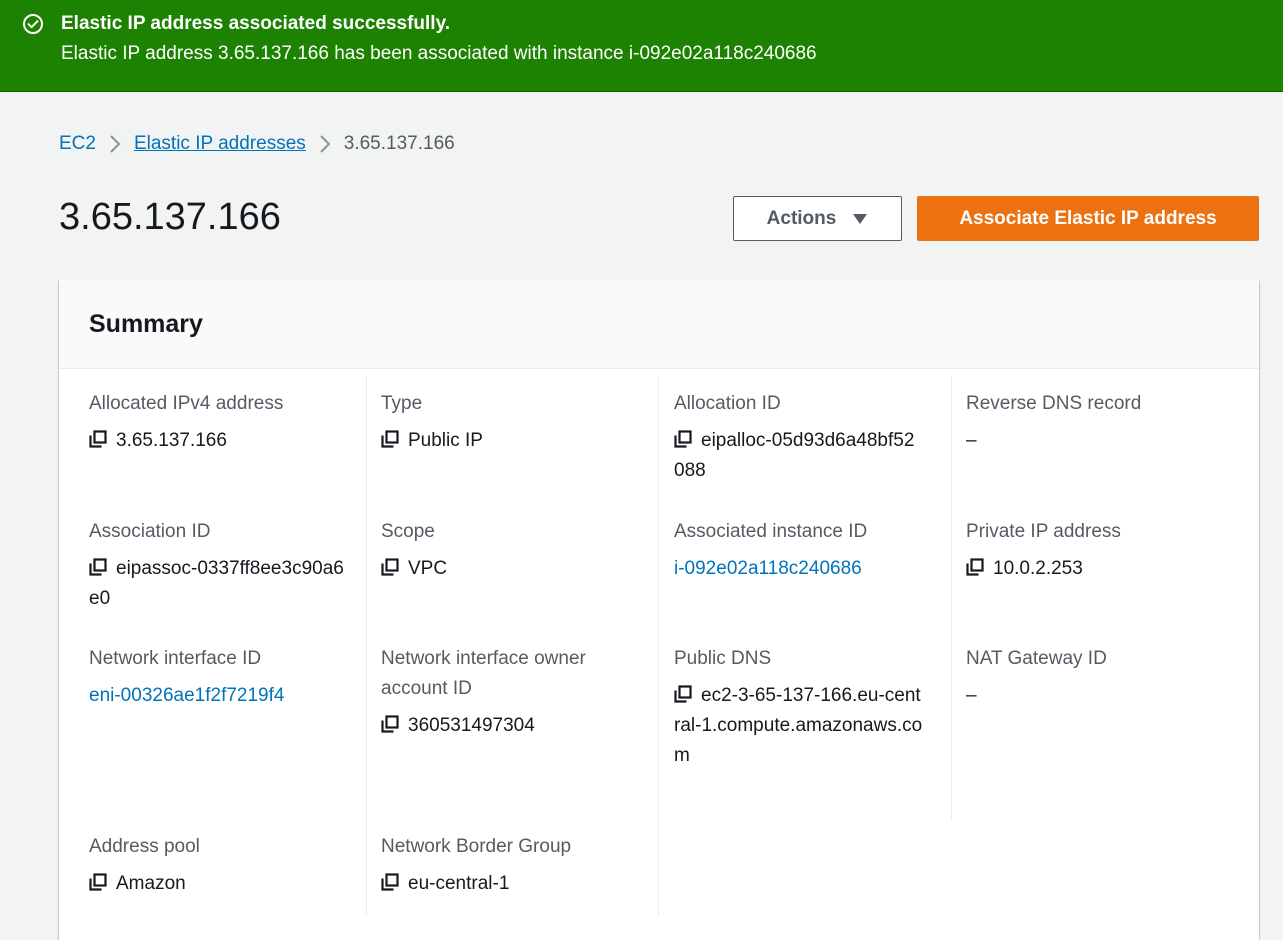 This screenshot has height=940, width=1283. What do you see at coordinates (220, 884) in the screenshot?
I see `field-value: Amazon` at bounding box center [220, 884].